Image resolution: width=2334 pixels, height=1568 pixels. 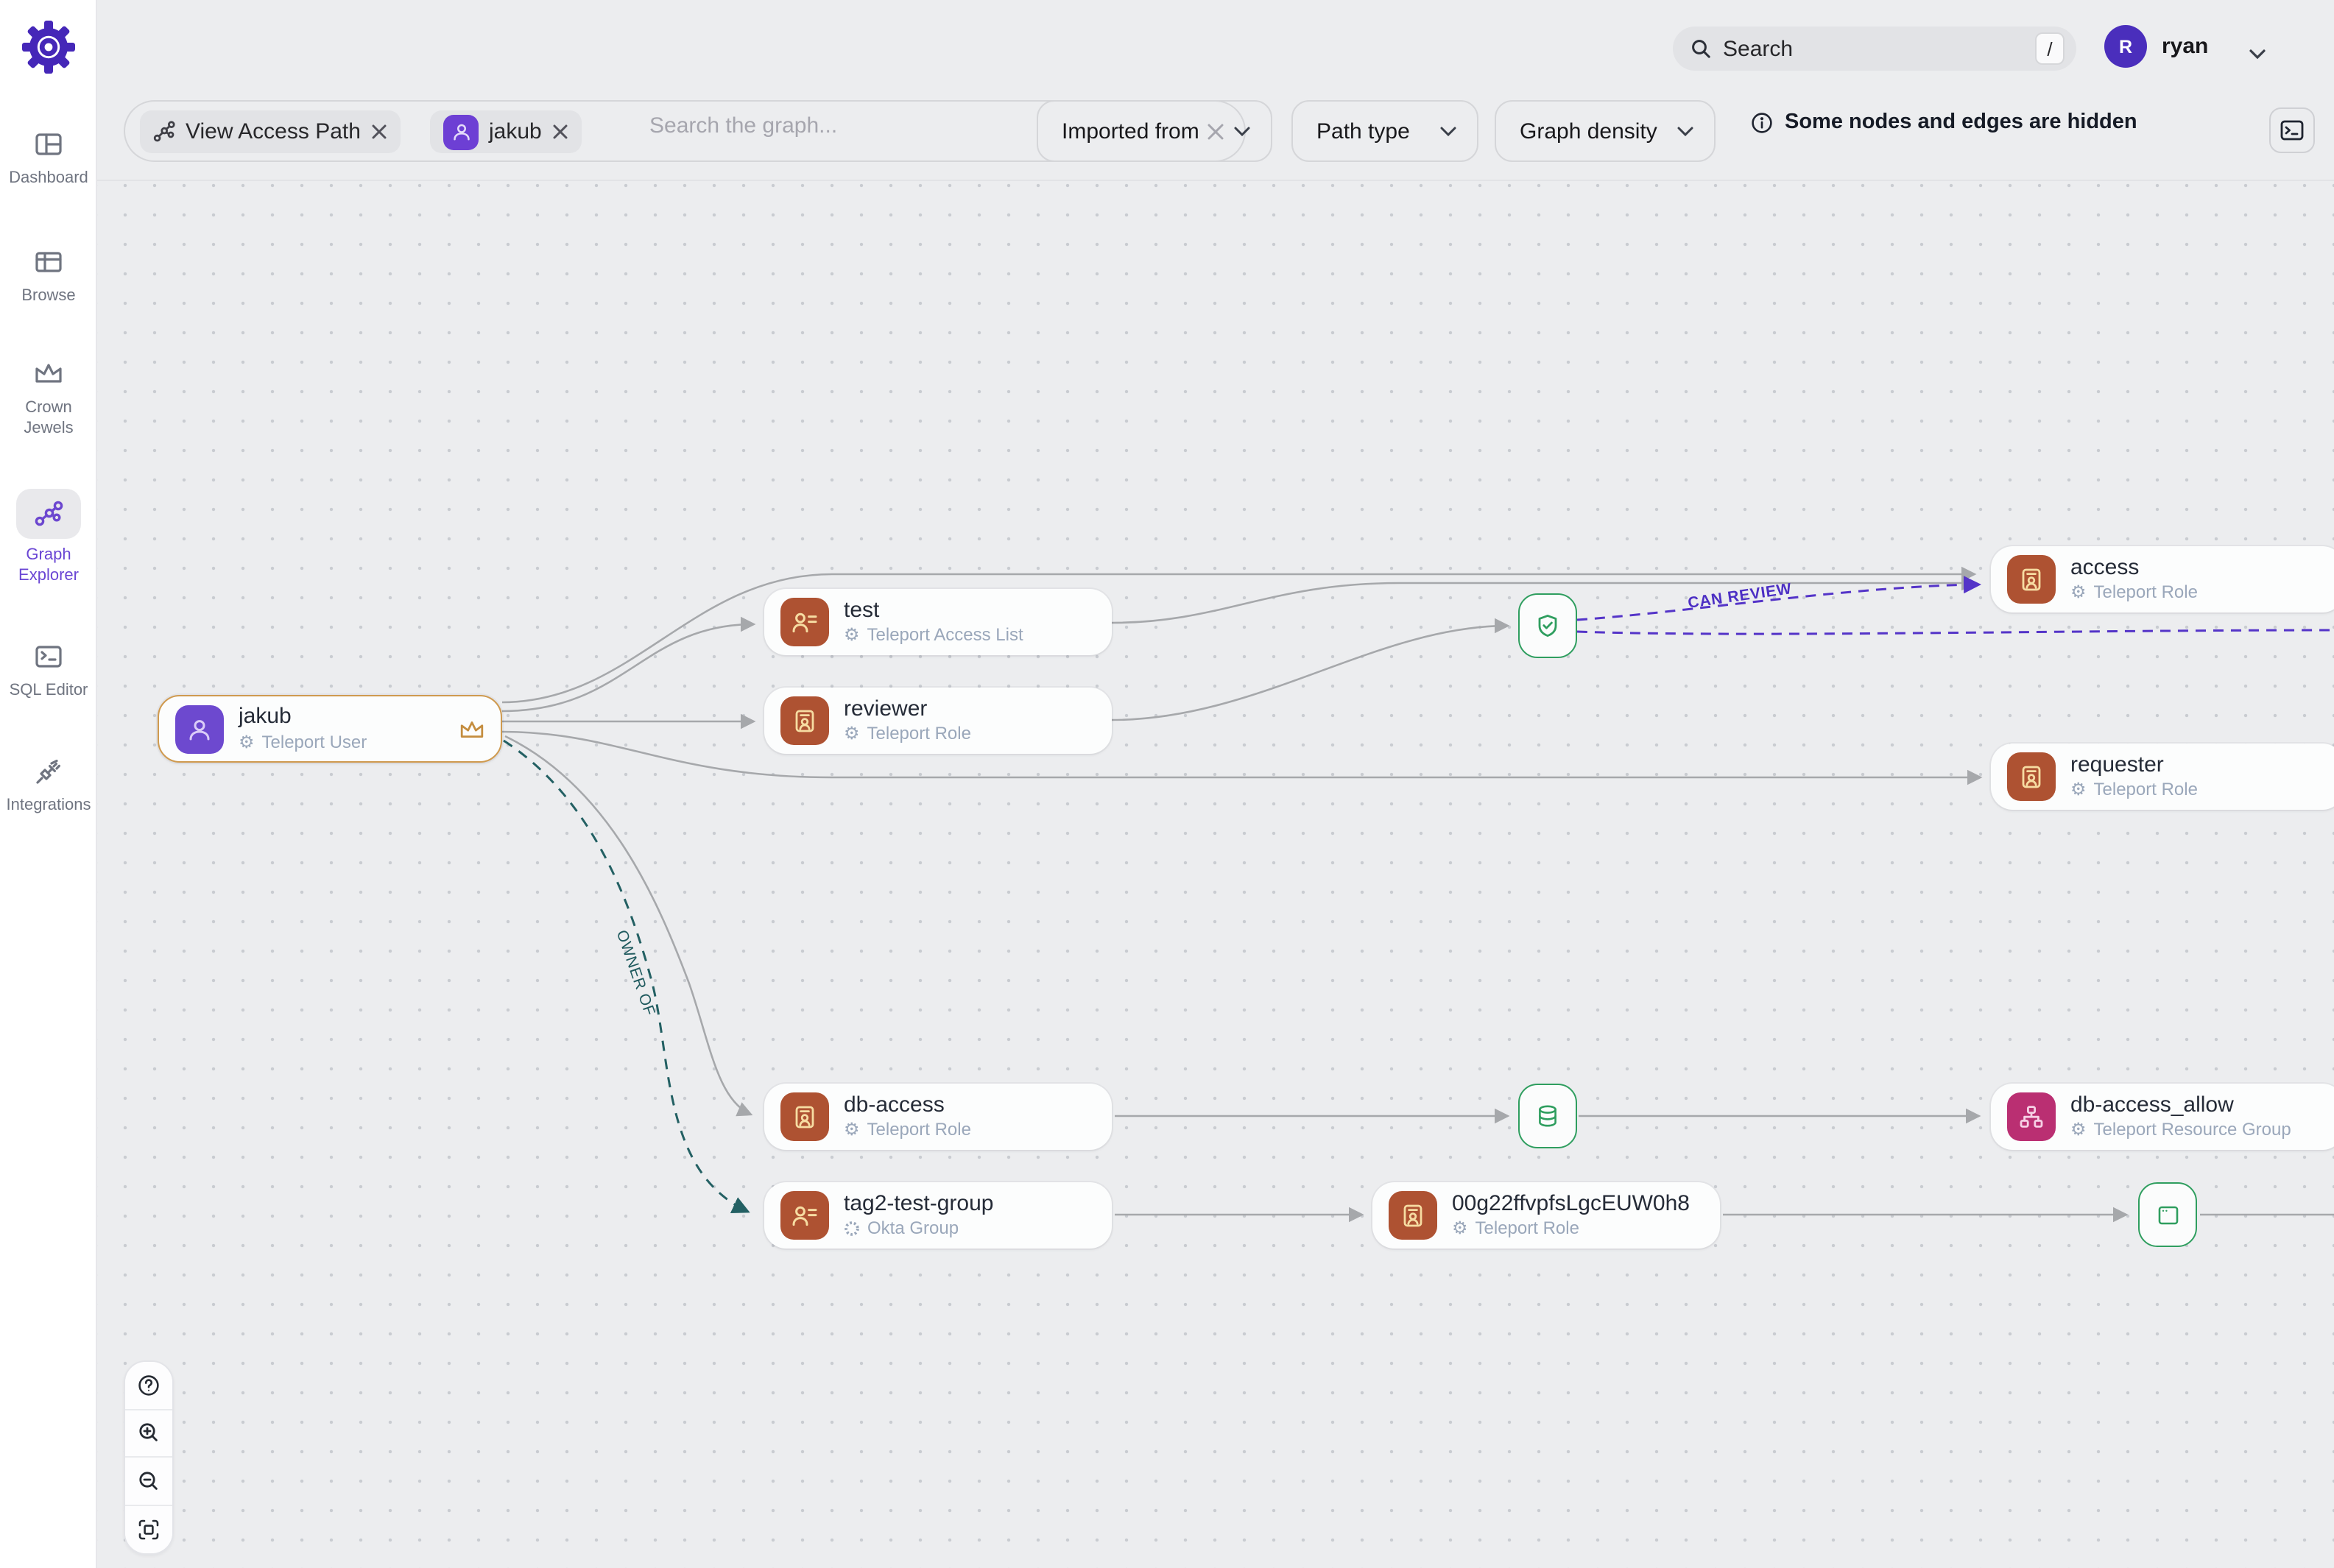 What do you see at coordinates (265, 717) in the screenshot?
I see `node-title: jakub` at bounding box center [265, 717].